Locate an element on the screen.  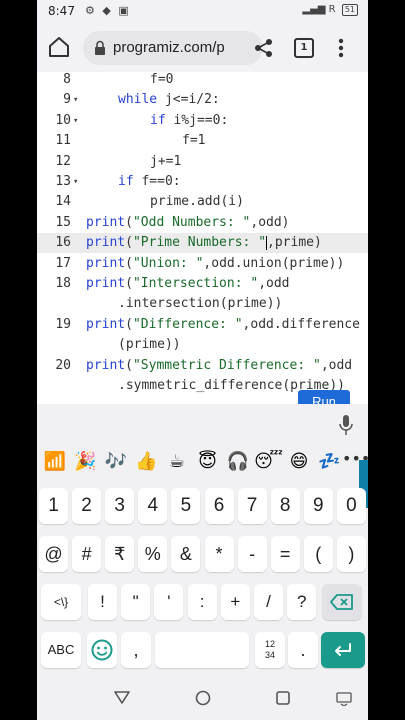
code-line: 19 print("Difference: ",odd.difference is located at coordinates (202, 325).